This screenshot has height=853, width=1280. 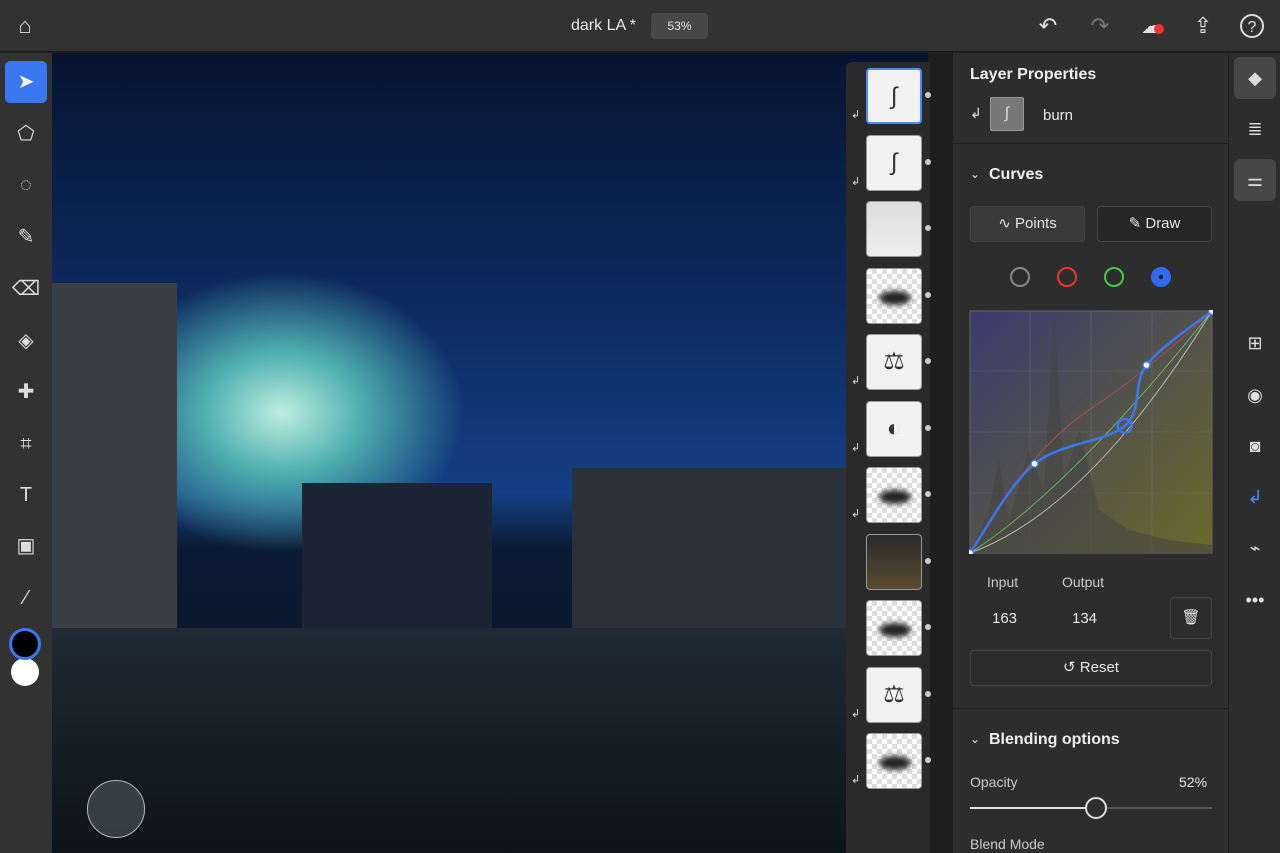 What do you see at coordinates (1161, 277) in the screenshot?
I see `channel-blue-radio` at bounding box center [1161, 277].